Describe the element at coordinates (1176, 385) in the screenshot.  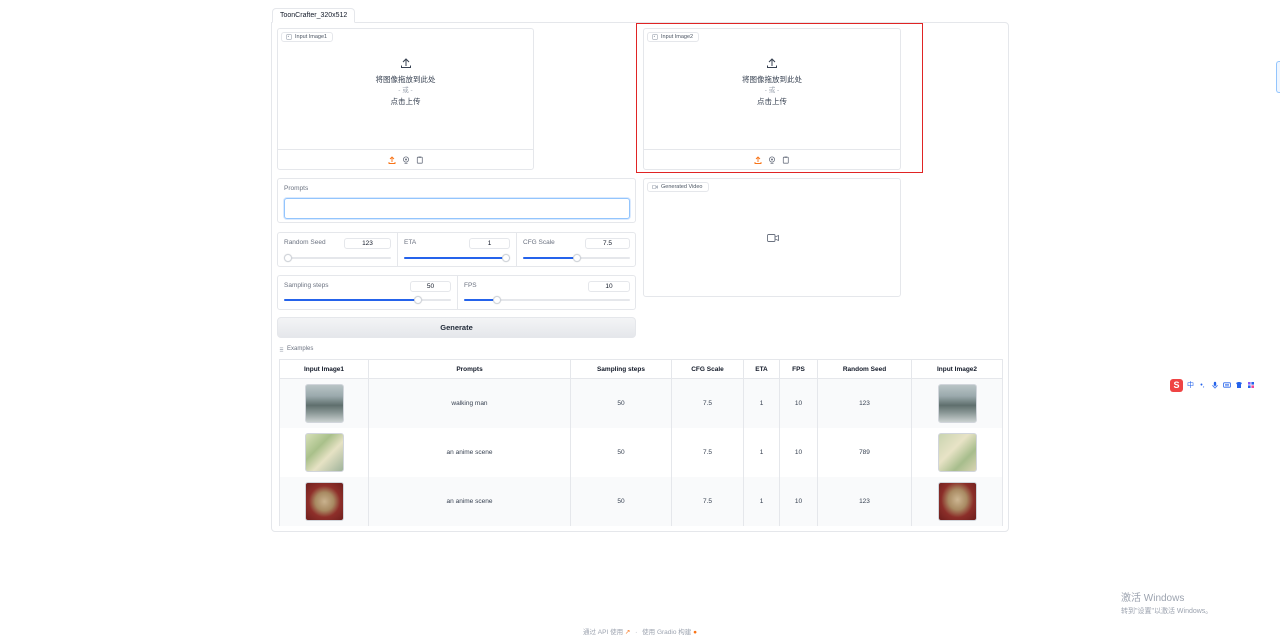
I see `sogou-logo-icon: S` at that location.